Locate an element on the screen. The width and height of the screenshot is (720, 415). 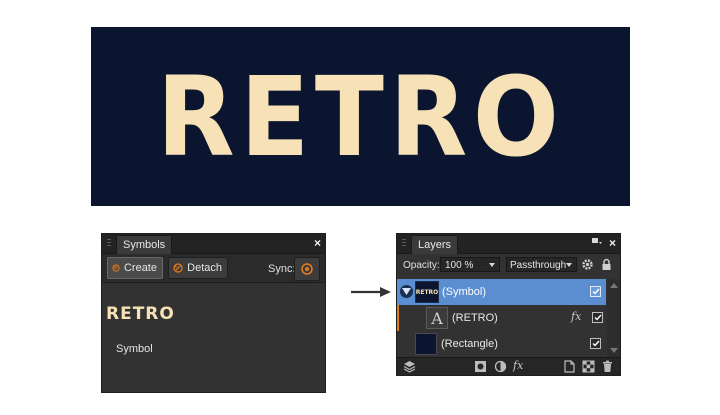
layer-name: (Symbol) is located at coordinates (464, 292).